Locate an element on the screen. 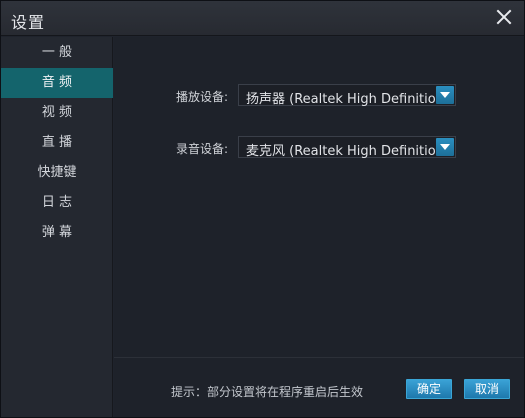 This screenshot has height=418, width=525. ok-button: 确定 is located at coordinates (429, 389).